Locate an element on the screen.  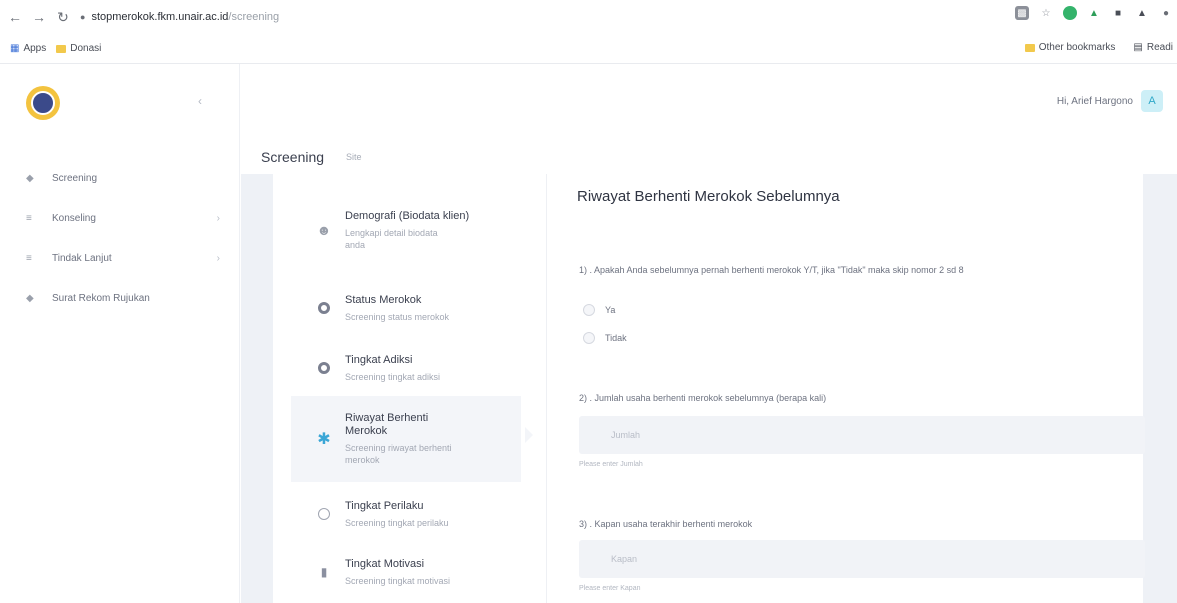
bookmarks-bar: ▦ Apps Donasi Other bookmarks ▤ Readi is located at coordinates (588, 49).